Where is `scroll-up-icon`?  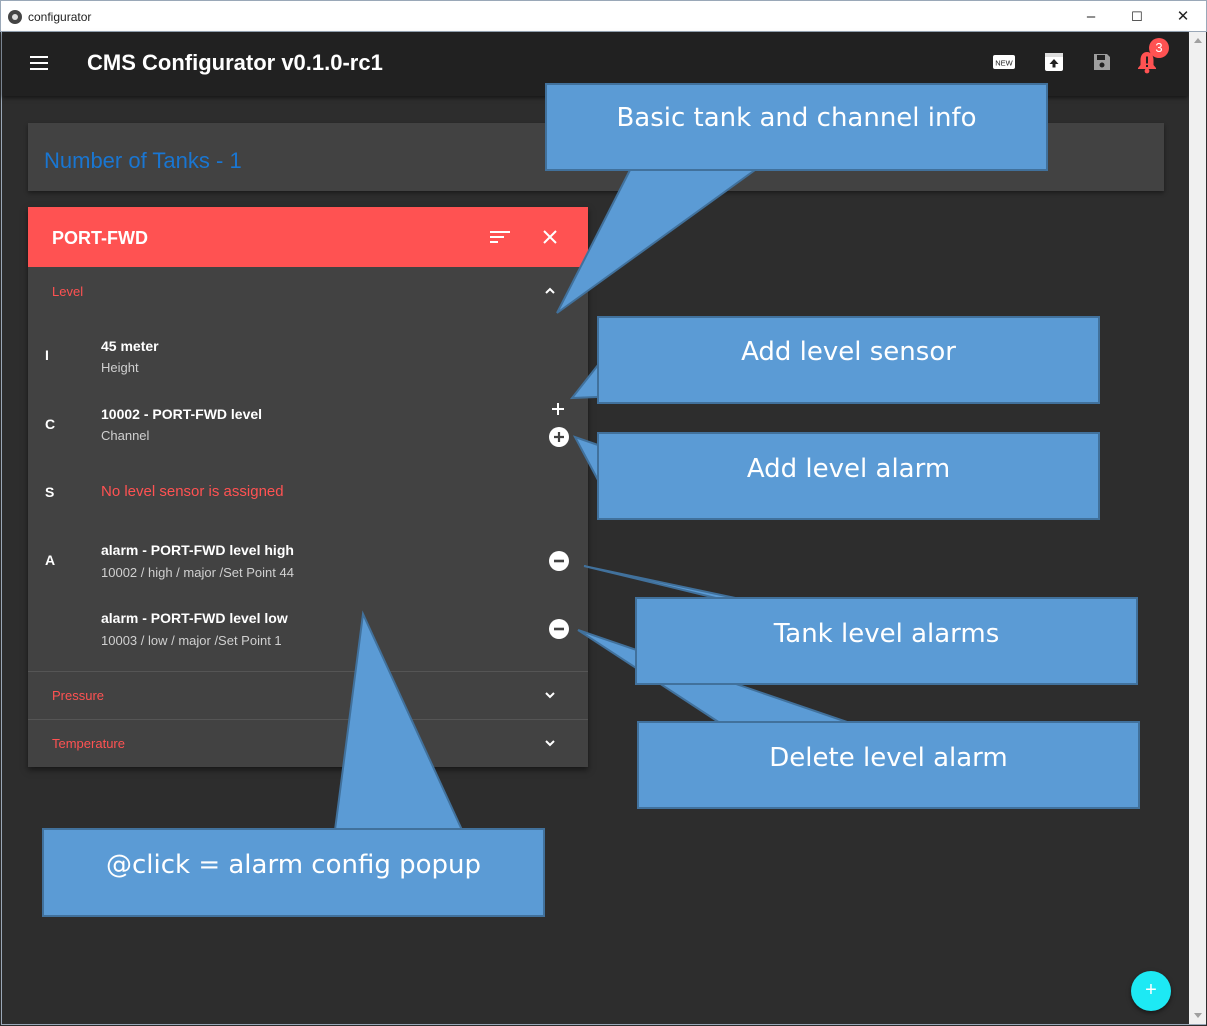 scroll-up-icon is located at coordinates (1198, 40).